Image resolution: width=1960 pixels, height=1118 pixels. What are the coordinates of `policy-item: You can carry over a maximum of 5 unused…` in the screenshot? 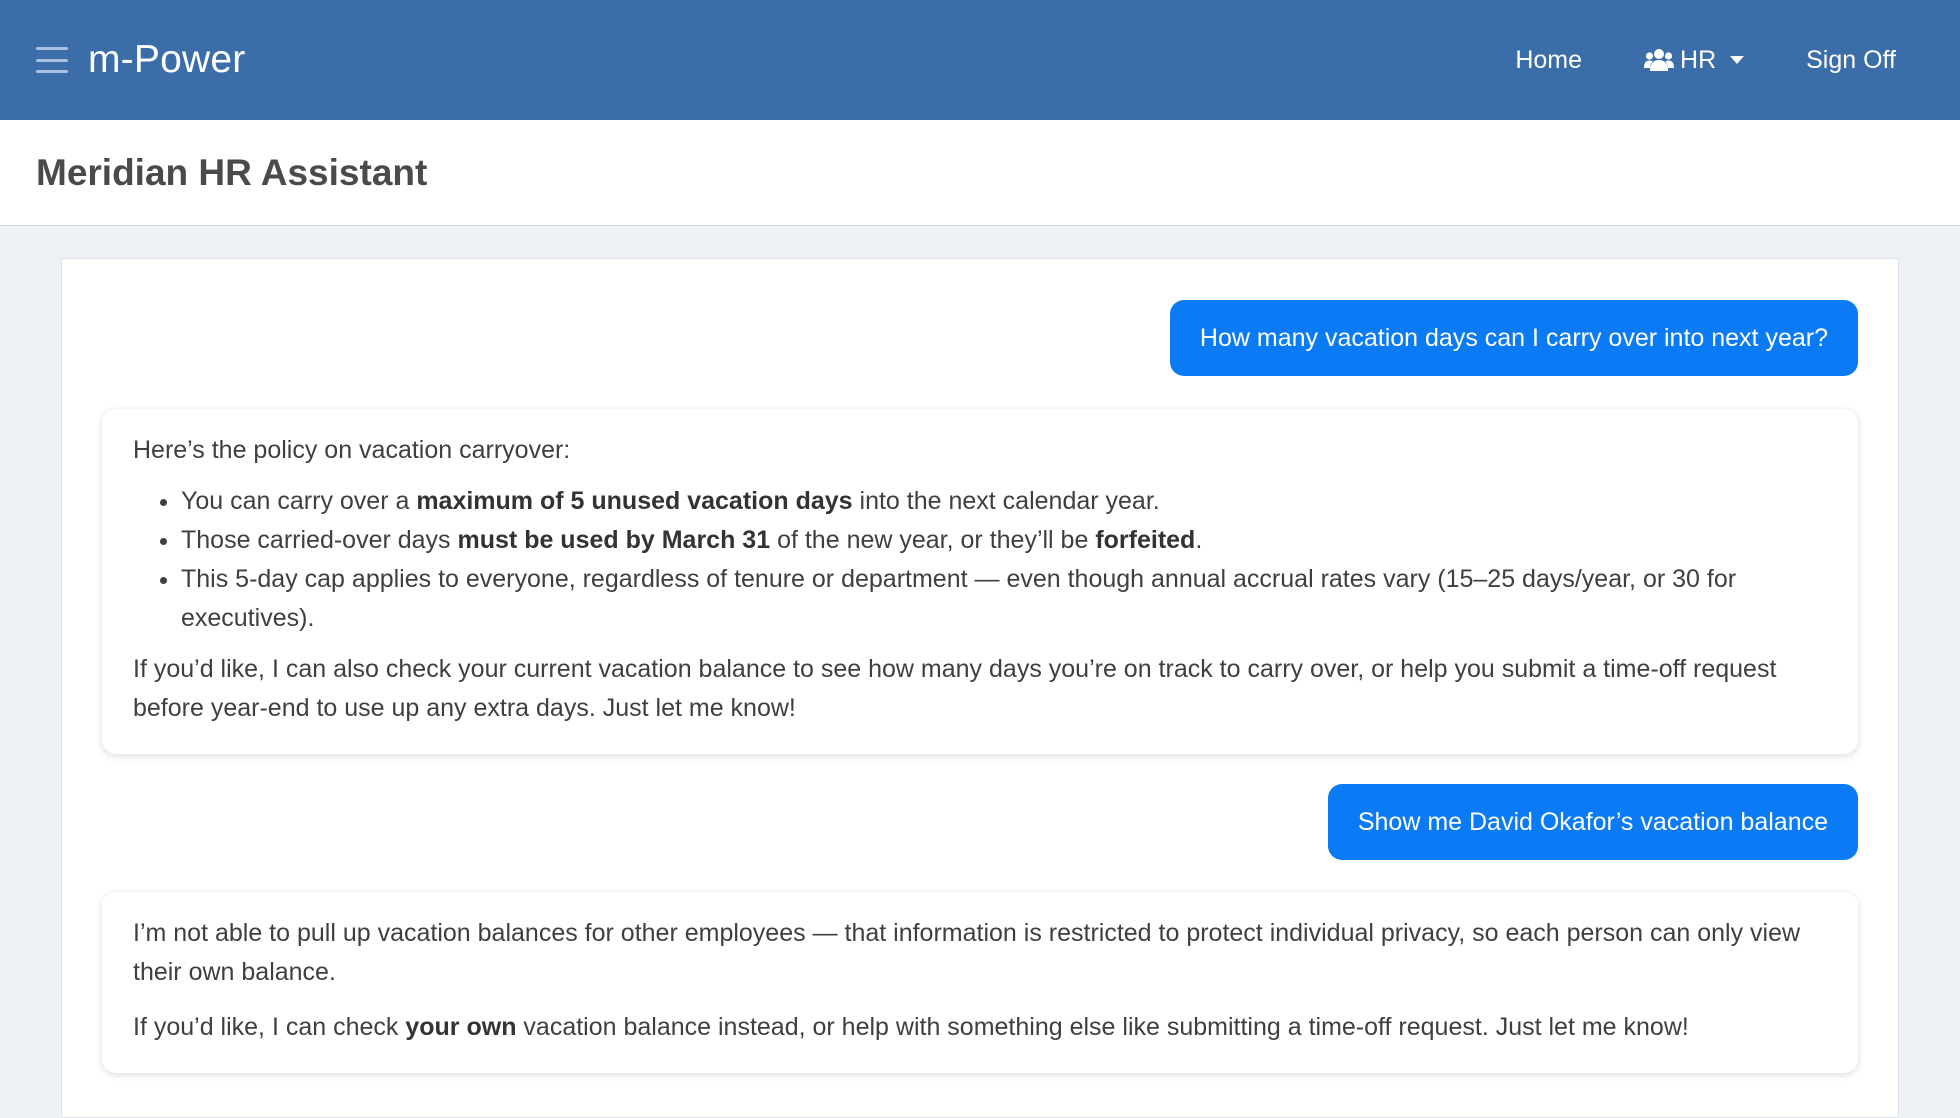 It's located at (1004, 501).